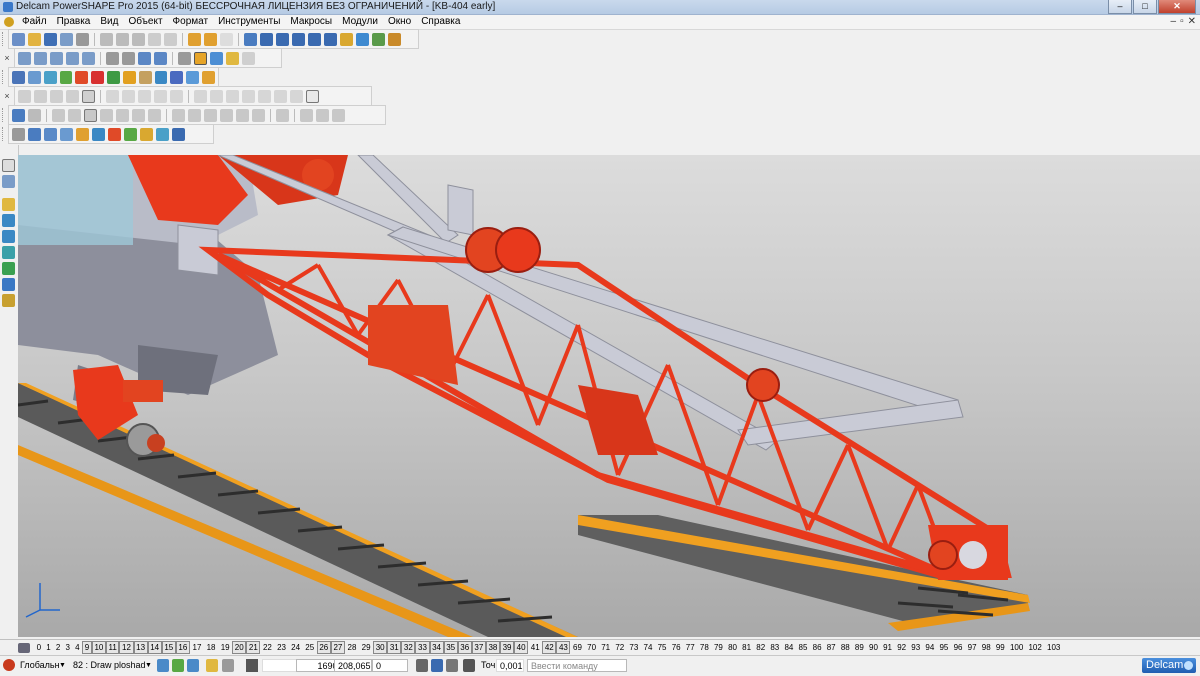 This screenshot has width=1200, height=676. What do you see at coordinates (154, 39) in the screenshot?
I see `edit-icon` at bounding box center [154, 39].